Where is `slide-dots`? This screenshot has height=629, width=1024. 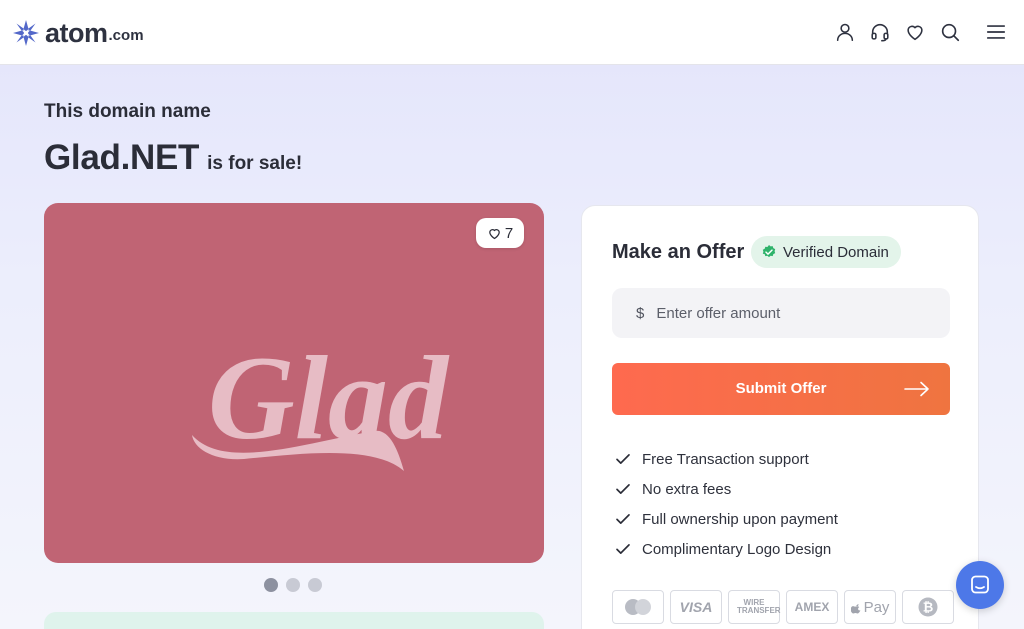 slide-dots is located at coordinates (293, 585).